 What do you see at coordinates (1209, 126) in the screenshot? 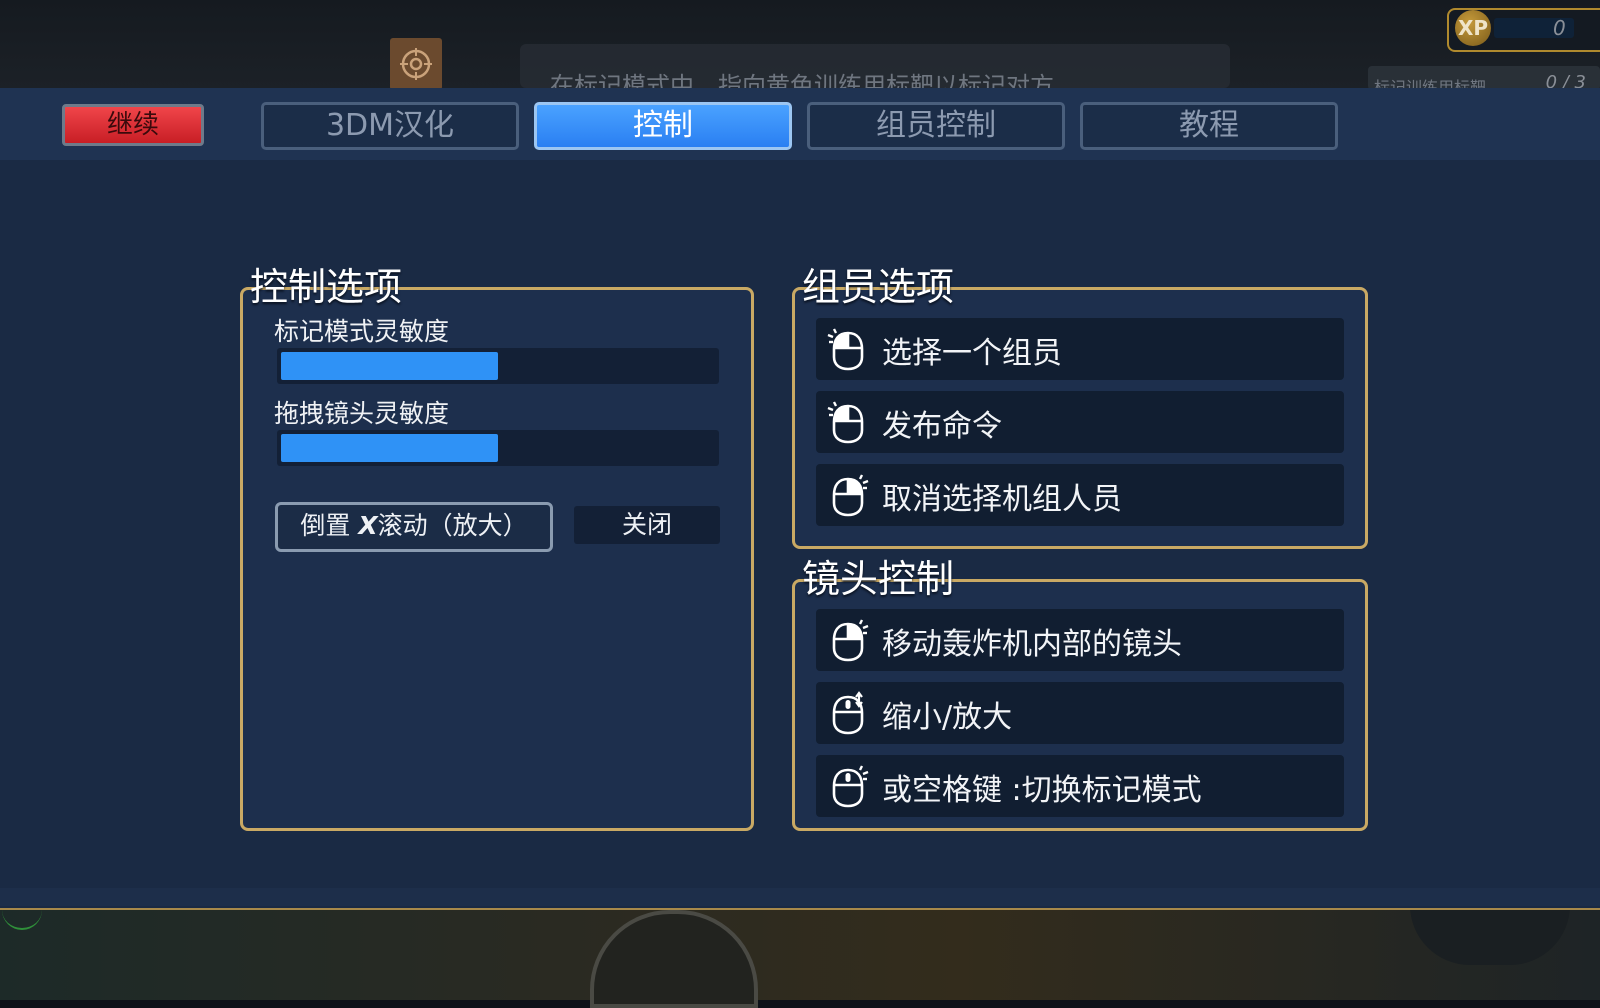
I see `tab-tutorial: 教程` at bounding box center [1209, 126].